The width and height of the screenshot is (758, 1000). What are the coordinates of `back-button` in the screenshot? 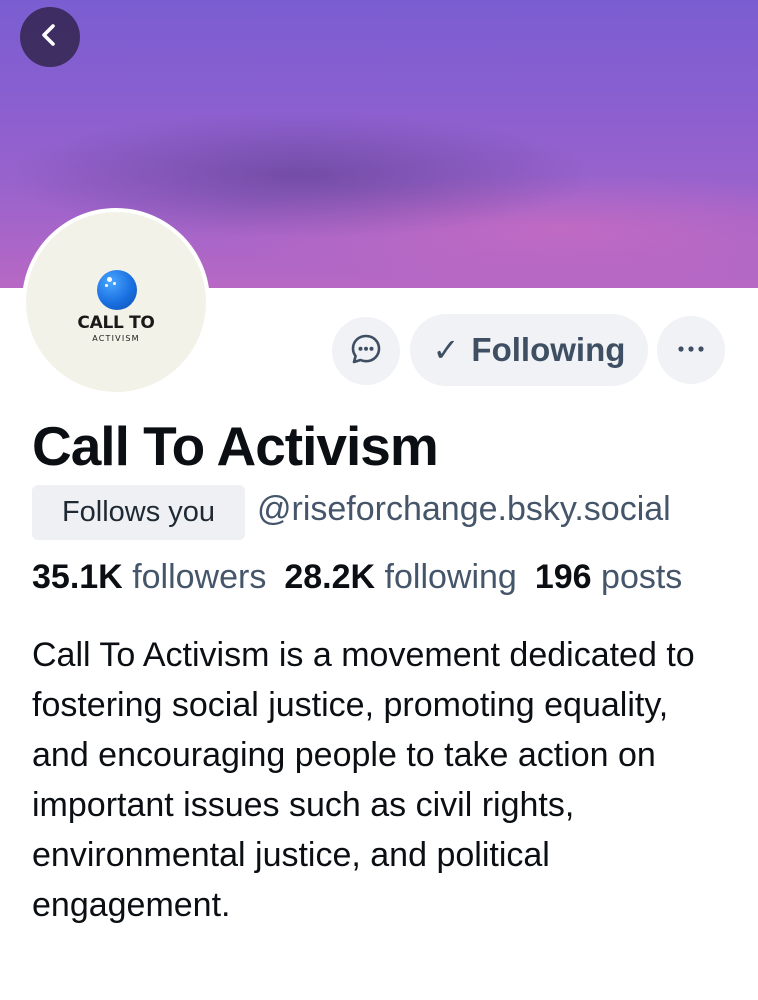 It's located at (50, 37).